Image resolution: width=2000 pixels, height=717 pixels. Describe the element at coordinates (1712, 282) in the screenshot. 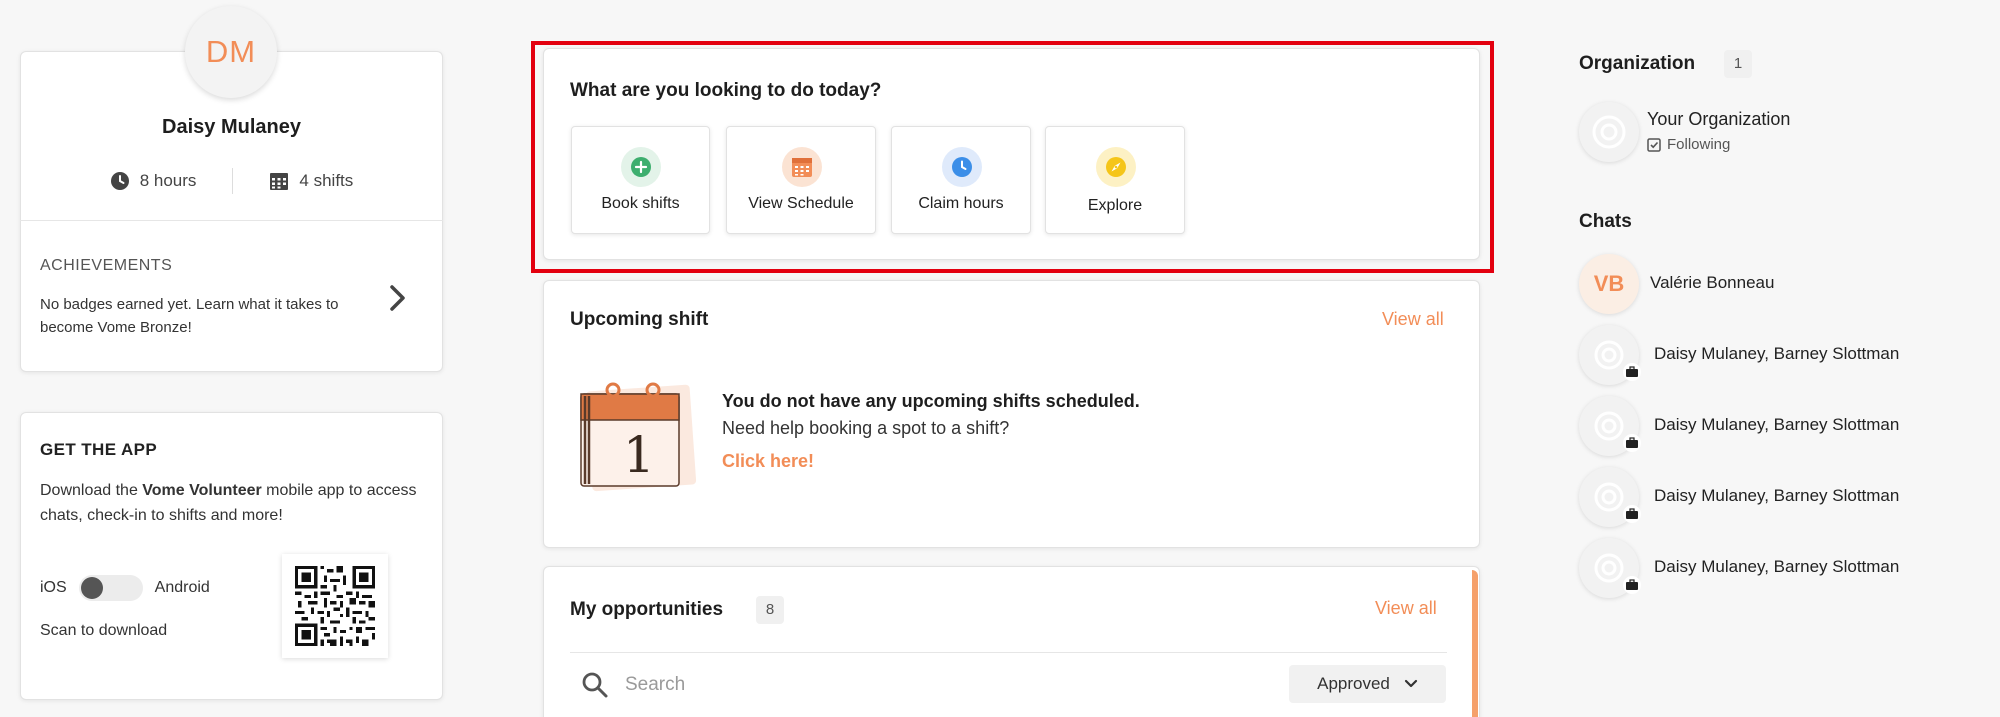

I see `chat-name: Valérie Bonneau` at that location.